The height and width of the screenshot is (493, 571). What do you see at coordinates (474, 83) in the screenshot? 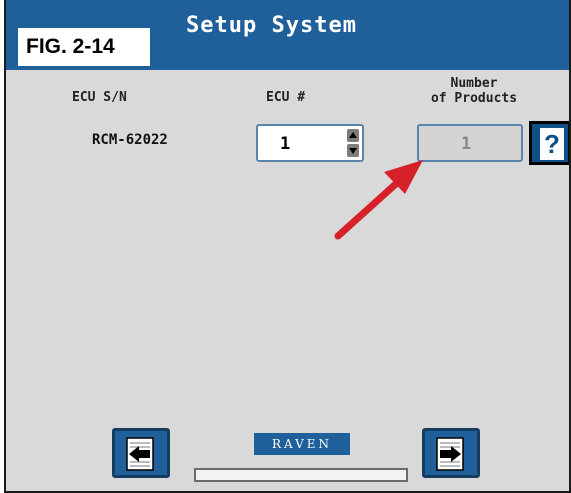
I see `products-header-line1: Number` at bounding box center [474, 83].